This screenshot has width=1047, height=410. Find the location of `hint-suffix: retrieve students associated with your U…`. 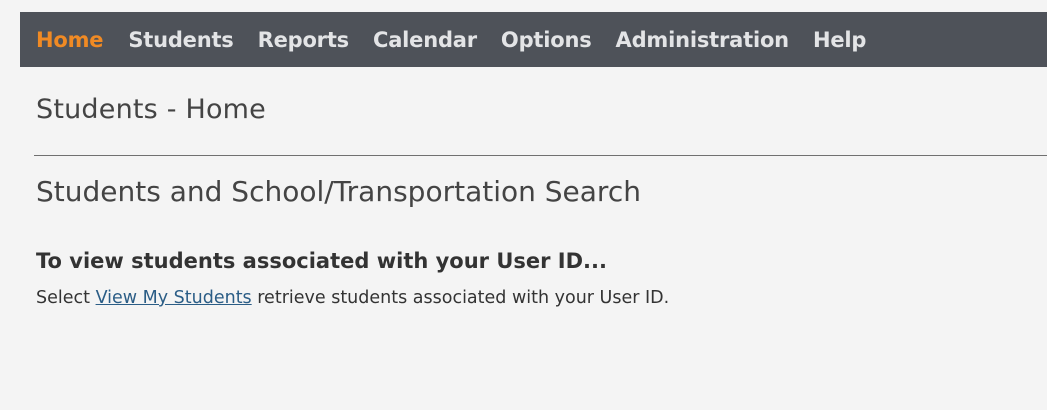

hint-suffix: retrieve students associated with your U… is located at coordinates (460, 298).